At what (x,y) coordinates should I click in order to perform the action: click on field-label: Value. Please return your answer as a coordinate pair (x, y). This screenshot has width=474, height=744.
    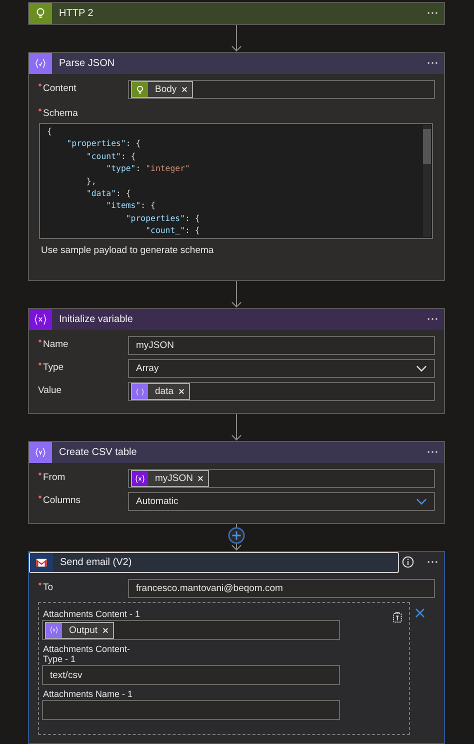
    Looking at the image, I should click on (50, 390).